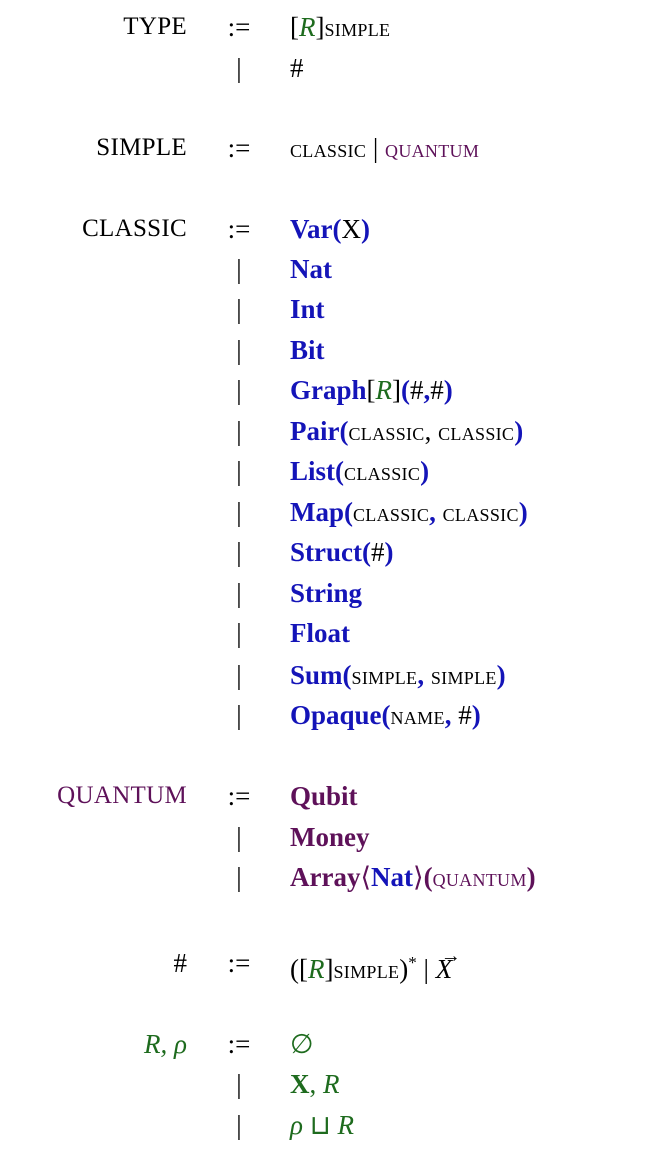  I want to click on rule-classic-alt: | Struct(#), so click(333, 552).